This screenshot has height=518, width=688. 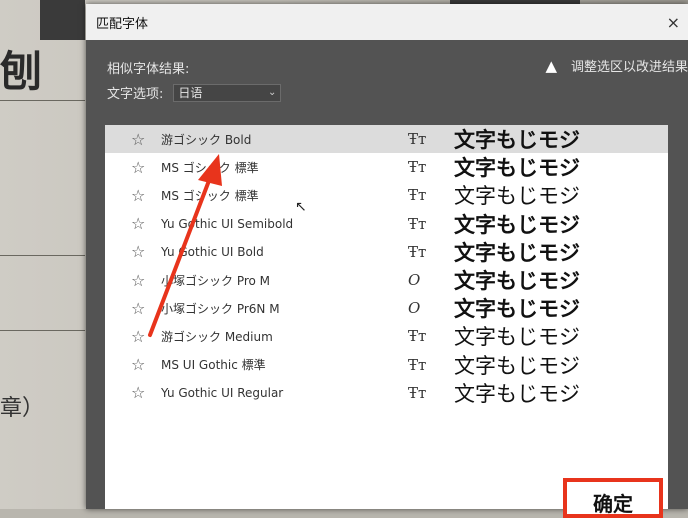 I want to click on font-name: Yu Gothic UI Regular, so click(x=222, y=392).